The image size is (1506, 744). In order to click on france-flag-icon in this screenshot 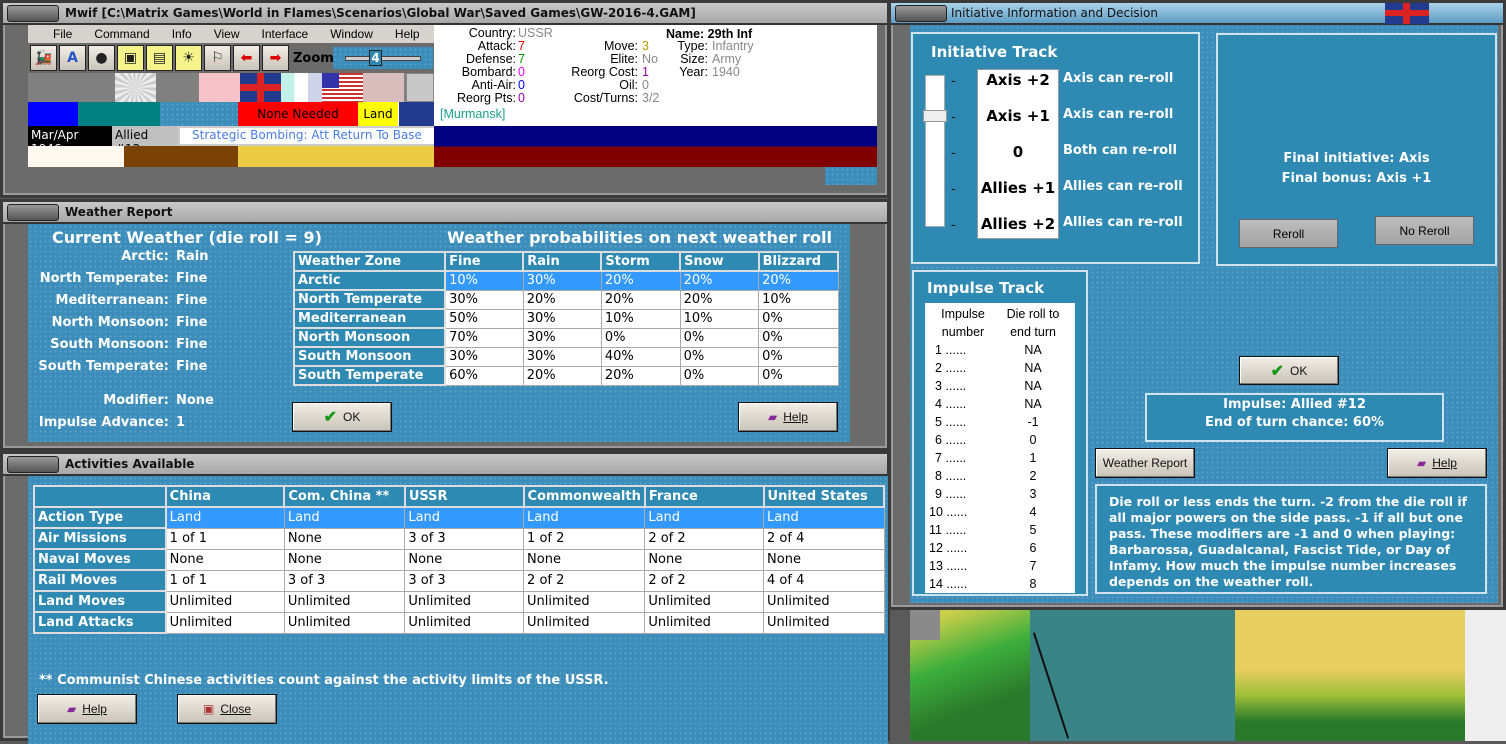, I will do `click(301, 87)`.